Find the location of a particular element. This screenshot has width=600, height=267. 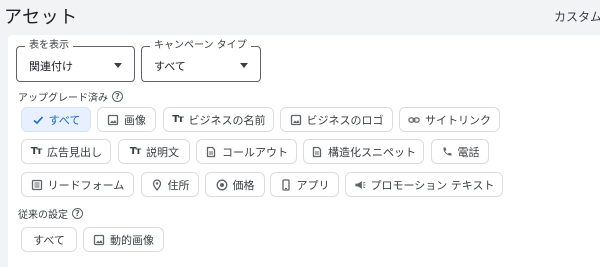

form-icon is located at coordinates (37, 185).